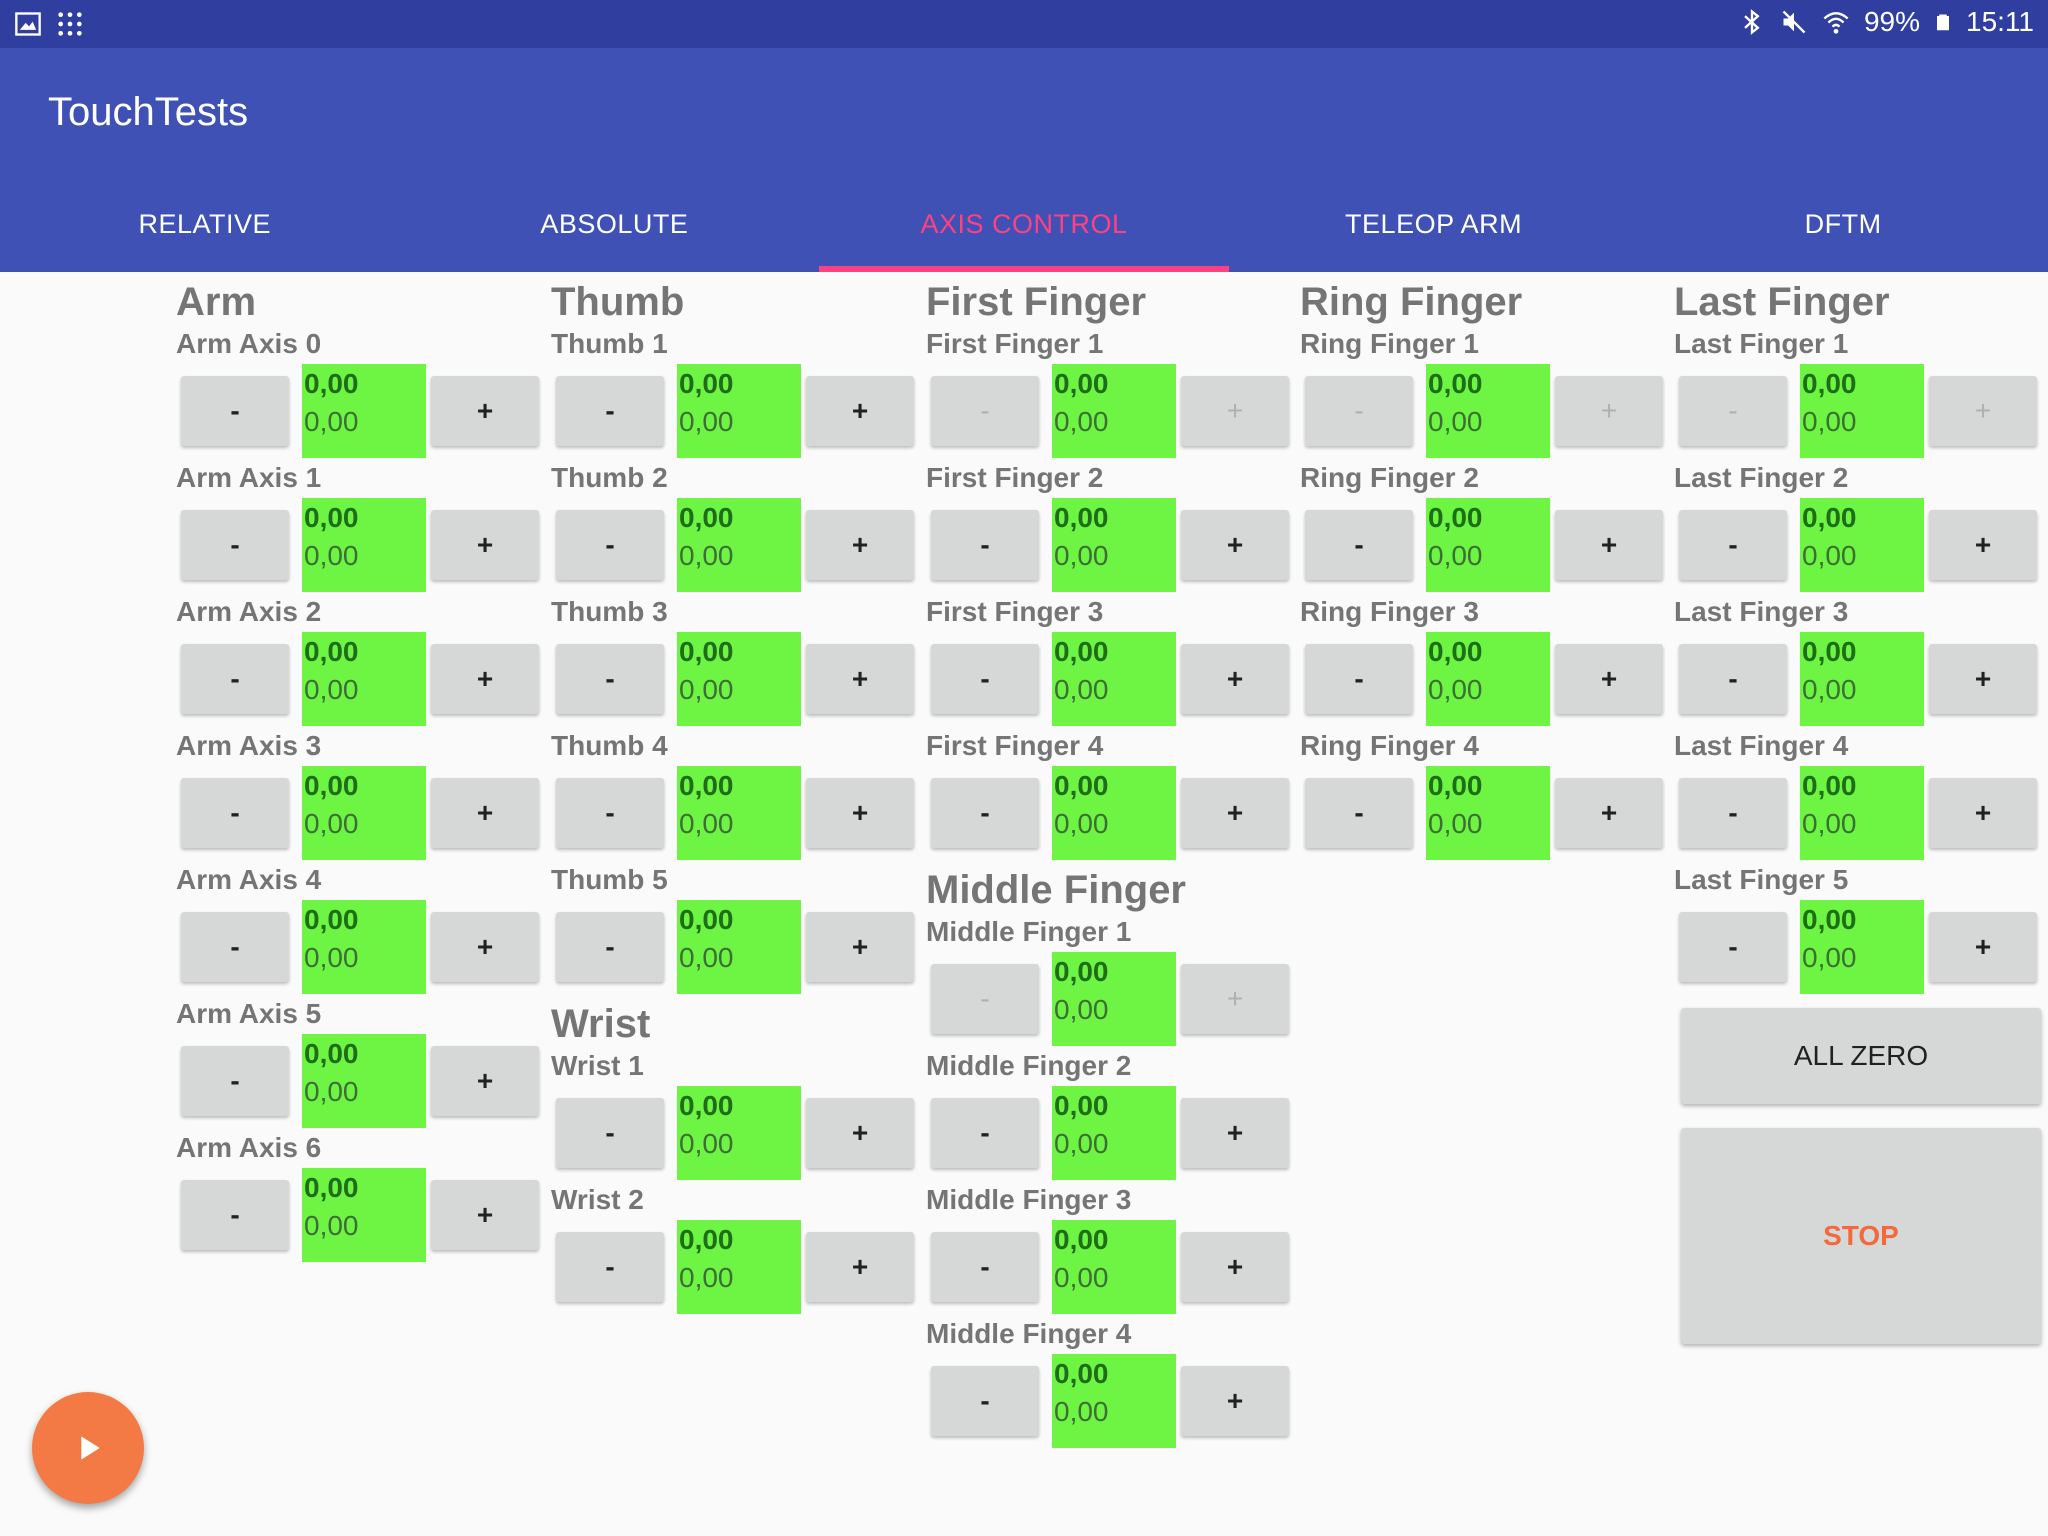 The width and height of the screenshot is (2048, 1536). Describe the element at coordinates (1029, 1199) in the screenshot. I see `axis-label: Middle Finger 3` at that location.